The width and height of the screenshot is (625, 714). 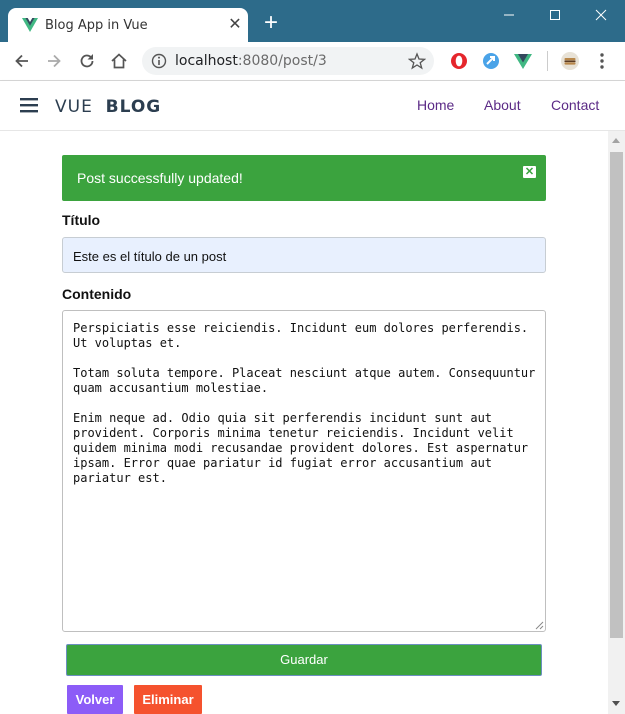 I want to click on back-button: Volver, so click(x=95, y=699).